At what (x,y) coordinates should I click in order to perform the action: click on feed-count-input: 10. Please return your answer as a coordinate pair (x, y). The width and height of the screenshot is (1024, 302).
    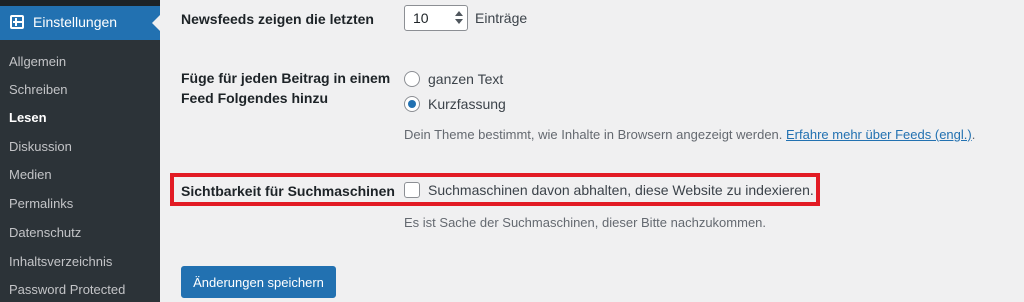
    Looking at the image, I should click on (436, 18).